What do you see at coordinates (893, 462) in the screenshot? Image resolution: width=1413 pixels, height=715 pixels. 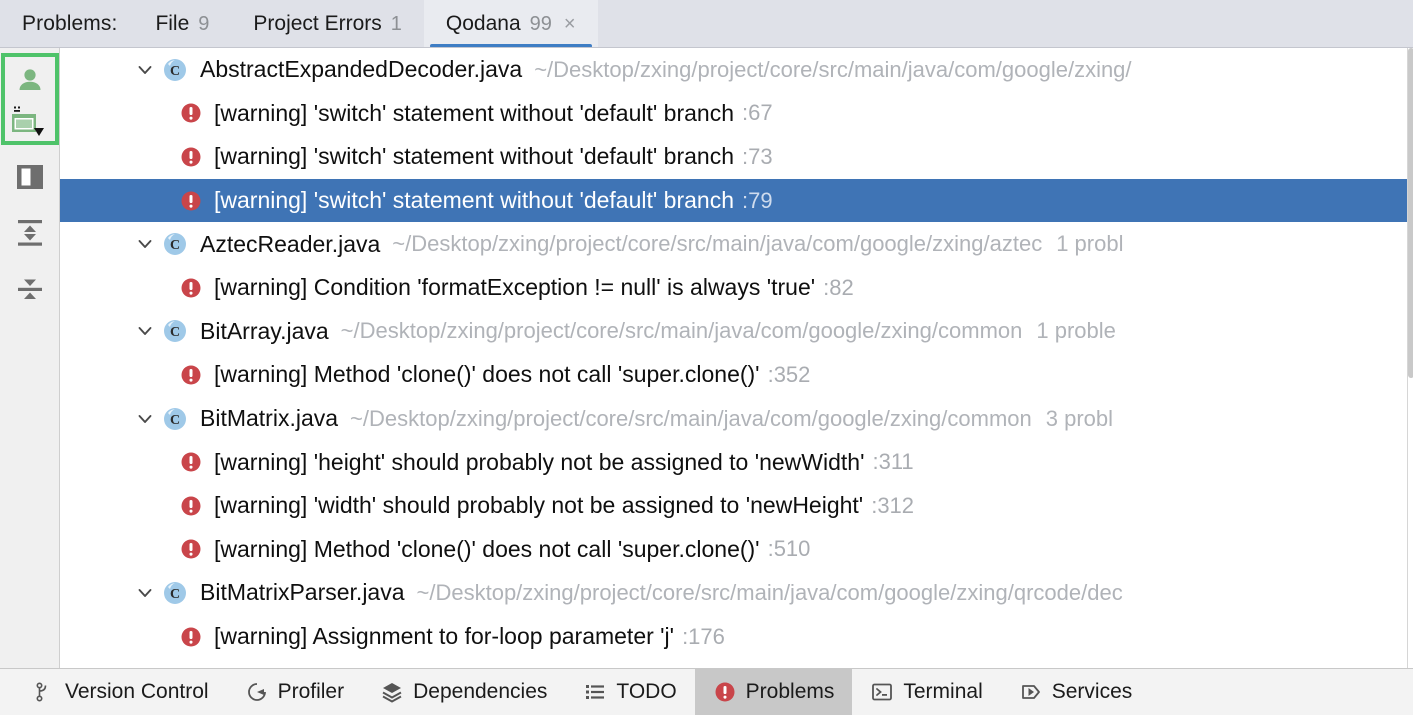 I see `problem-line-number: :311` at bounding box center [893, 462].